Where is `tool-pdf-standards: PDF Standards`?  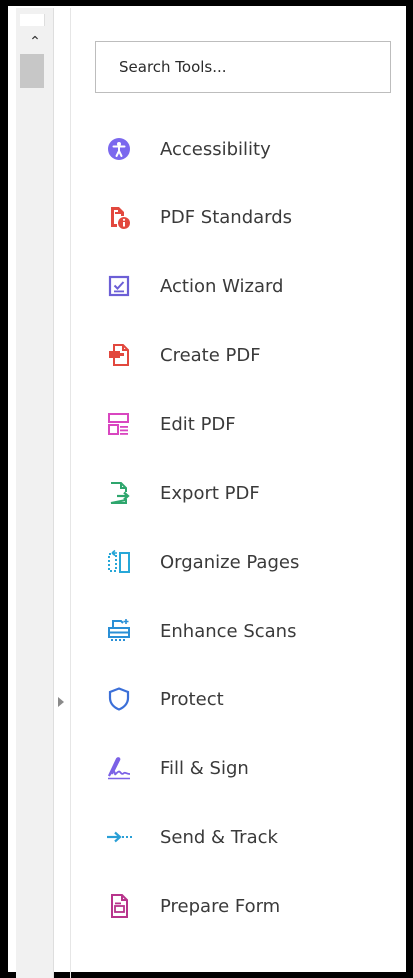
tool-pdf-standards: PDF Standards is located at coordinates (251, 217).